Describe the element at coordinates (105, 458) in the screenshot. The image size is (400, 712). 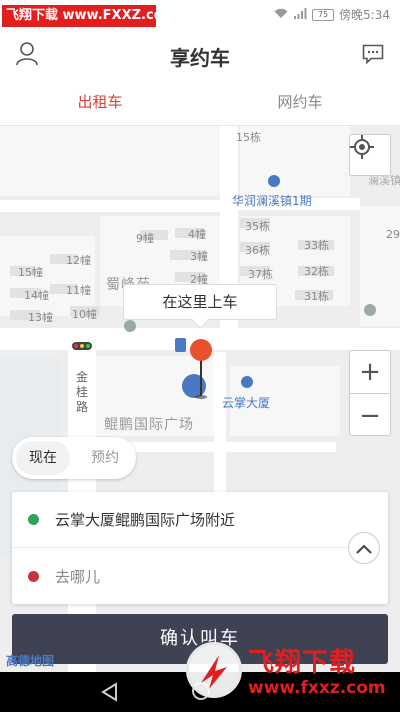
I see `toggle-reserve: 预约` at that location.